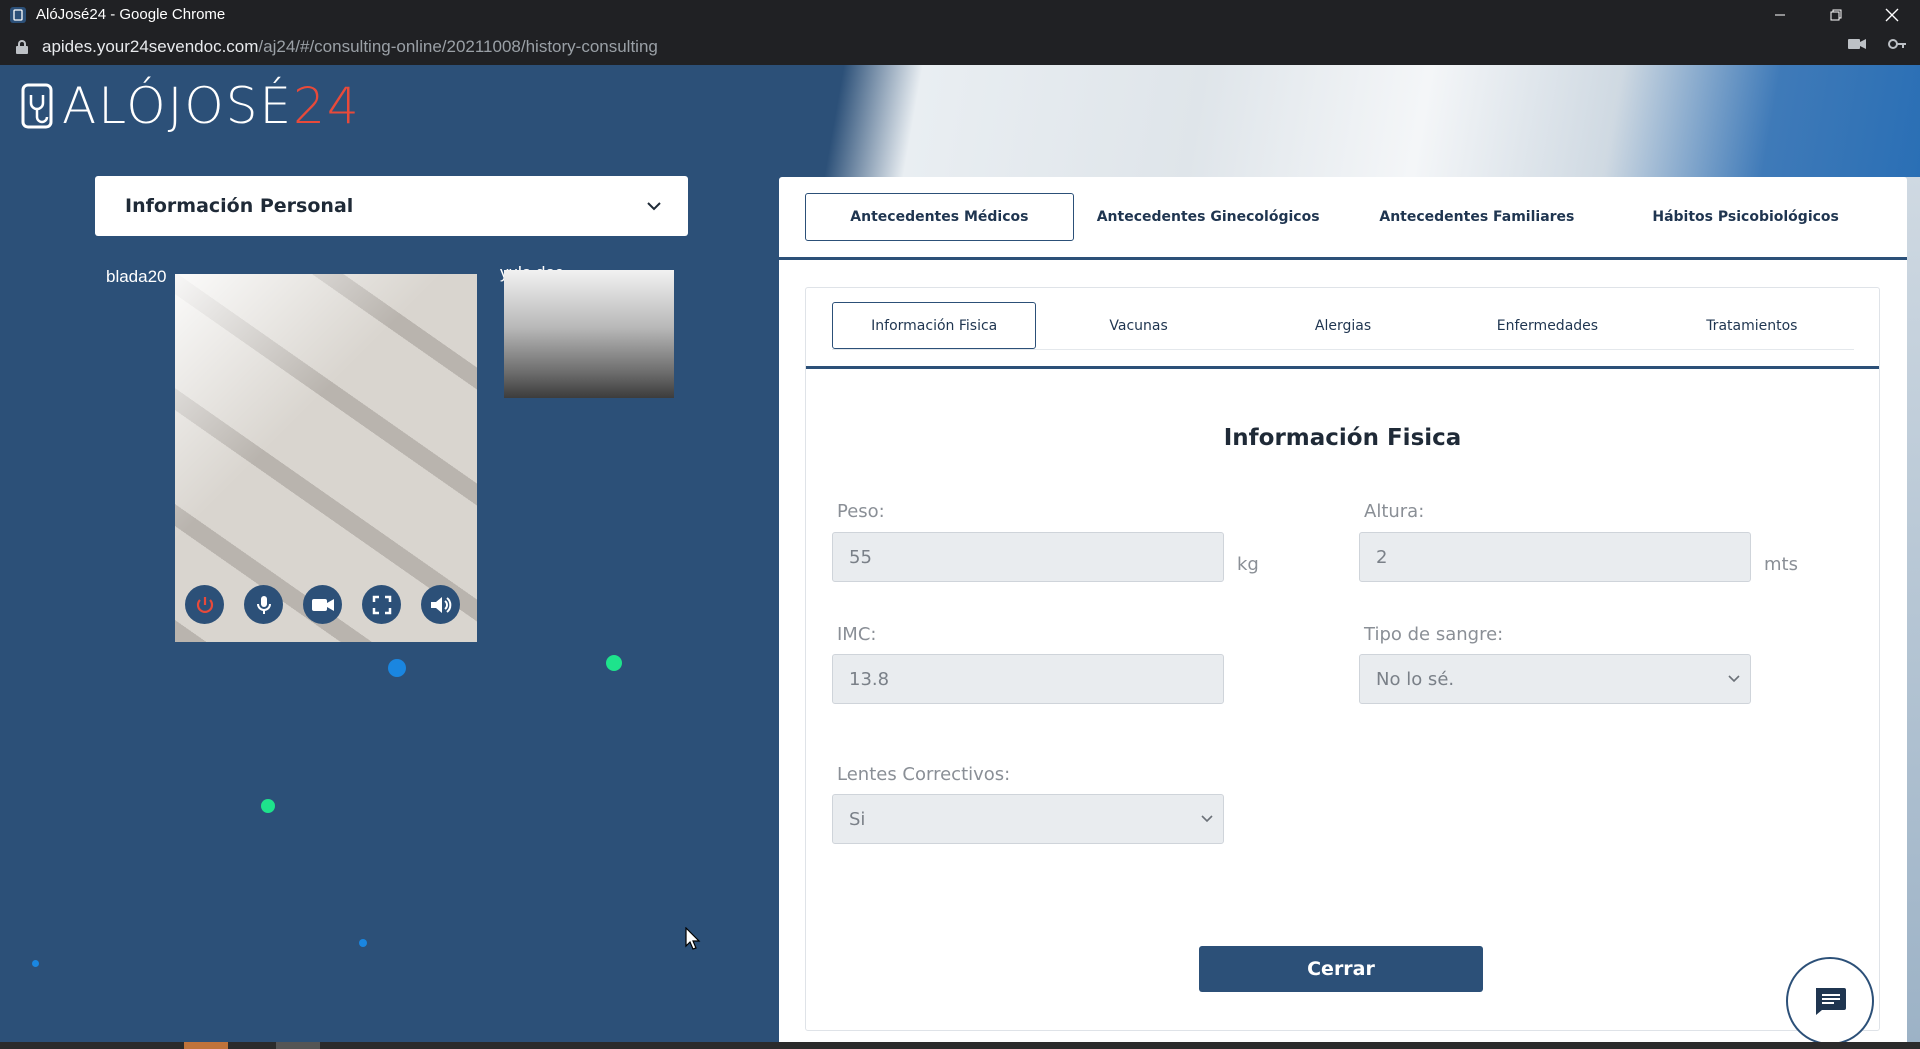  I want to click on chat-button, so click(1830, 1001).